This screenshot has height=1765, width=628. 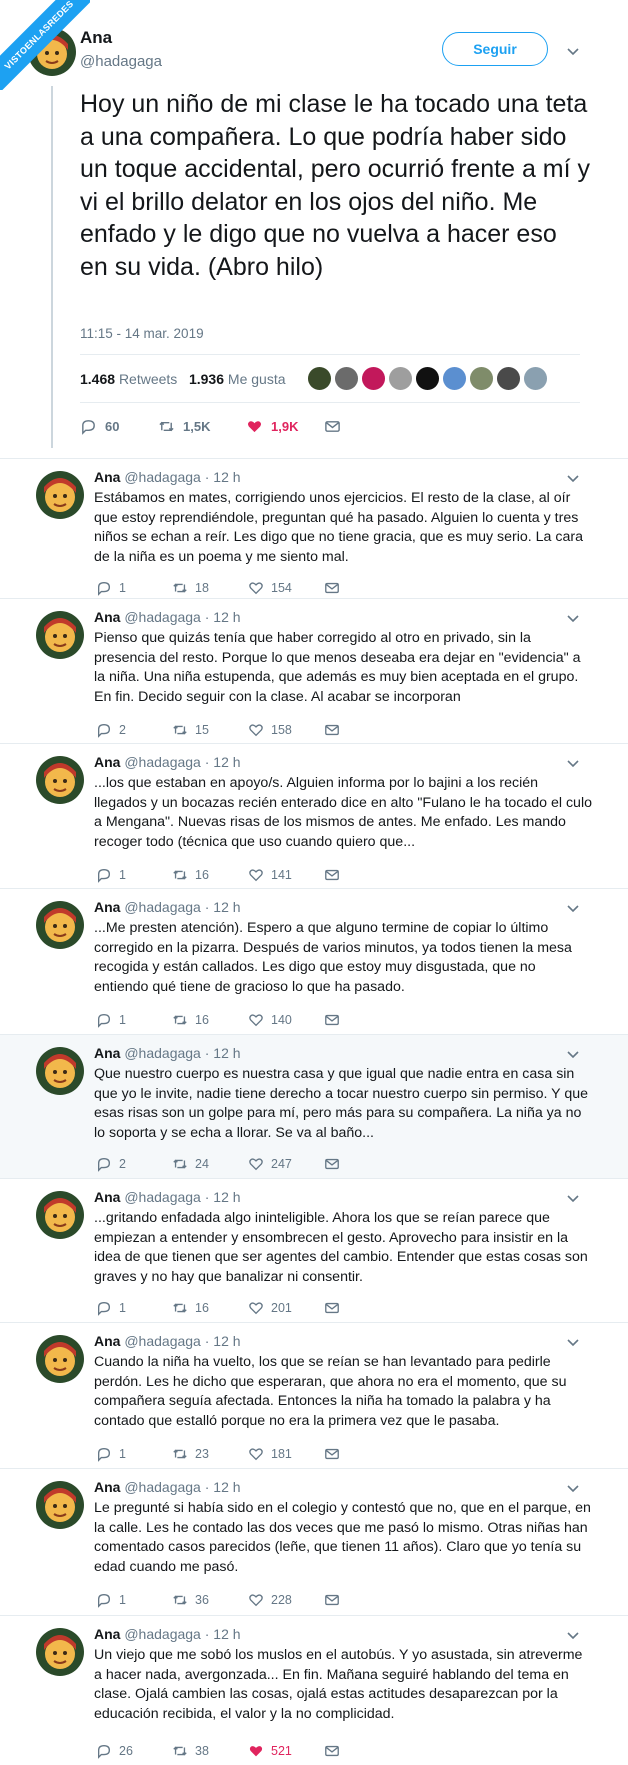 I want to click on like-button: 1,9K, so click(x=285, y=426).